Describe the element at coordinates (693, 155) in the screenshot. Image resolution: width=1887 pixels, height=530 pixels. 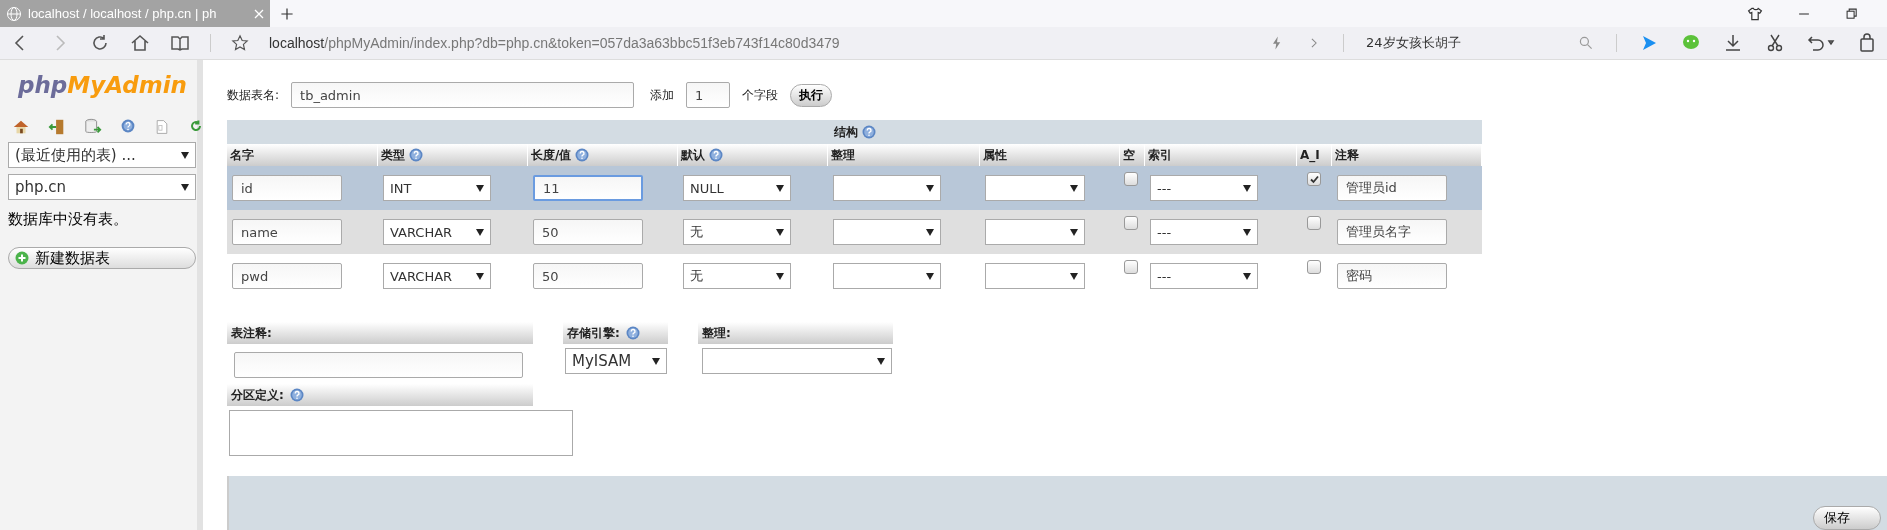
I see `column-label: 默认` at that location.